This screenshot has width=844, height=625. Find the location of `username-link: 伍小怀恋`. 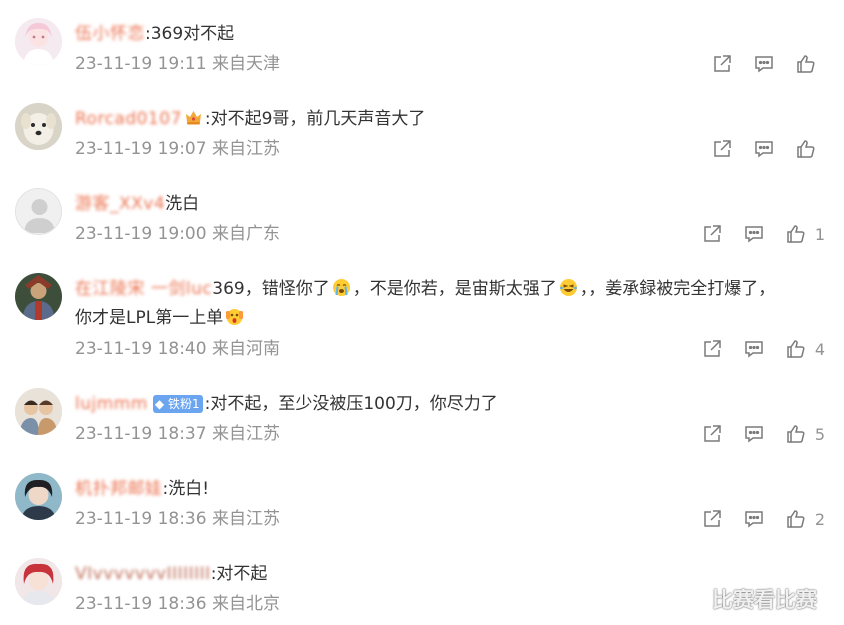

username-link: 伍小怀恋 is located at coordinates (110, 34).